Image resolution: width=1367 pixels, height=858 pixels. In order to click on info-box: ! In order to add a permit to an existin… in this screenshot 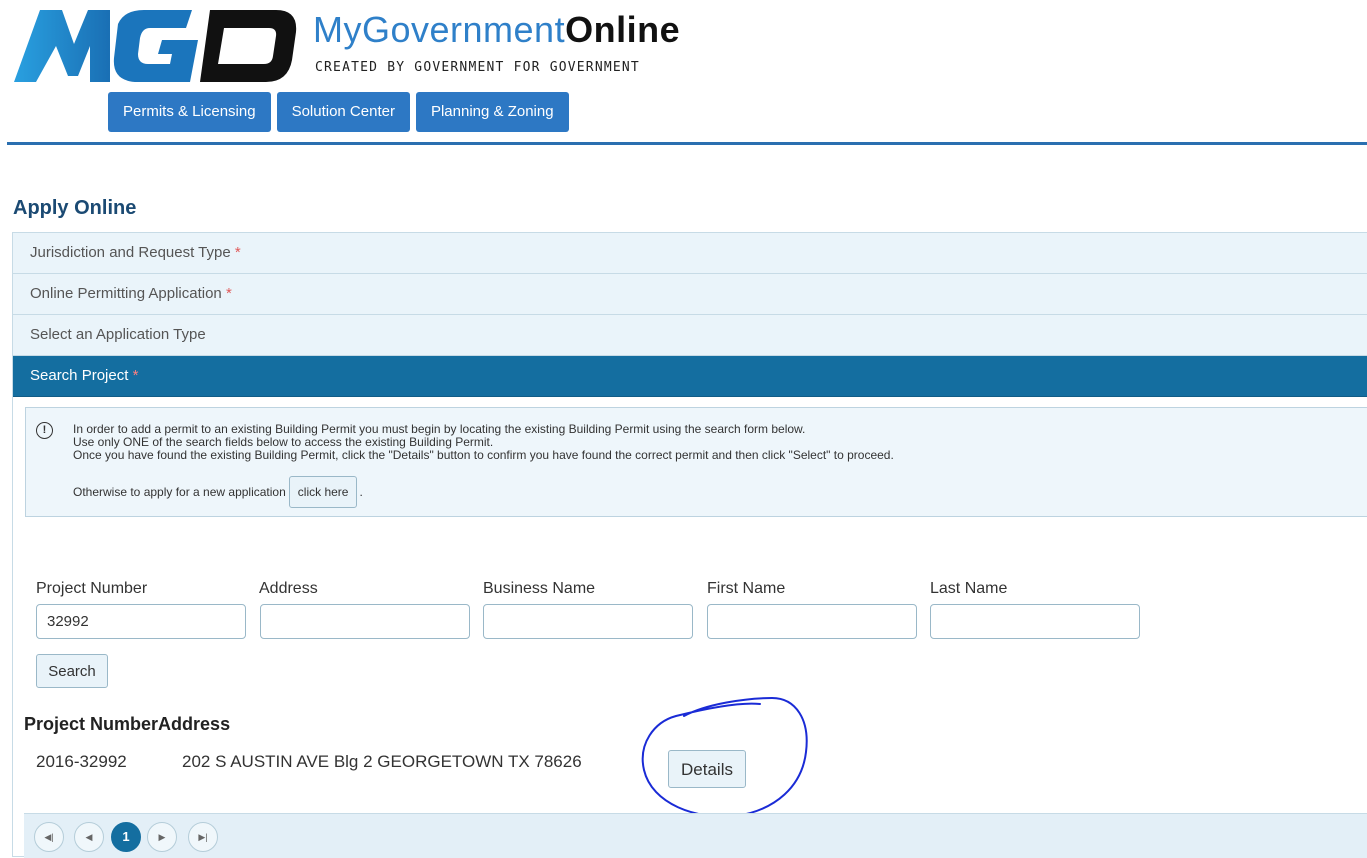, I will do `click(696, 462)`.